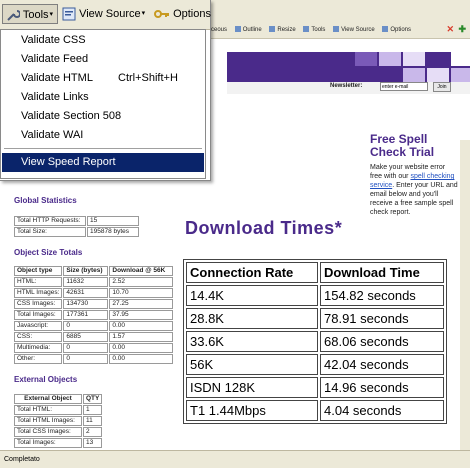 Image resolution: width=470 pixels, height=468 pixels. Describe the element at coordinates (55, 97) in the screenshot. I see `menu-item-label: Validate Links` at that location.